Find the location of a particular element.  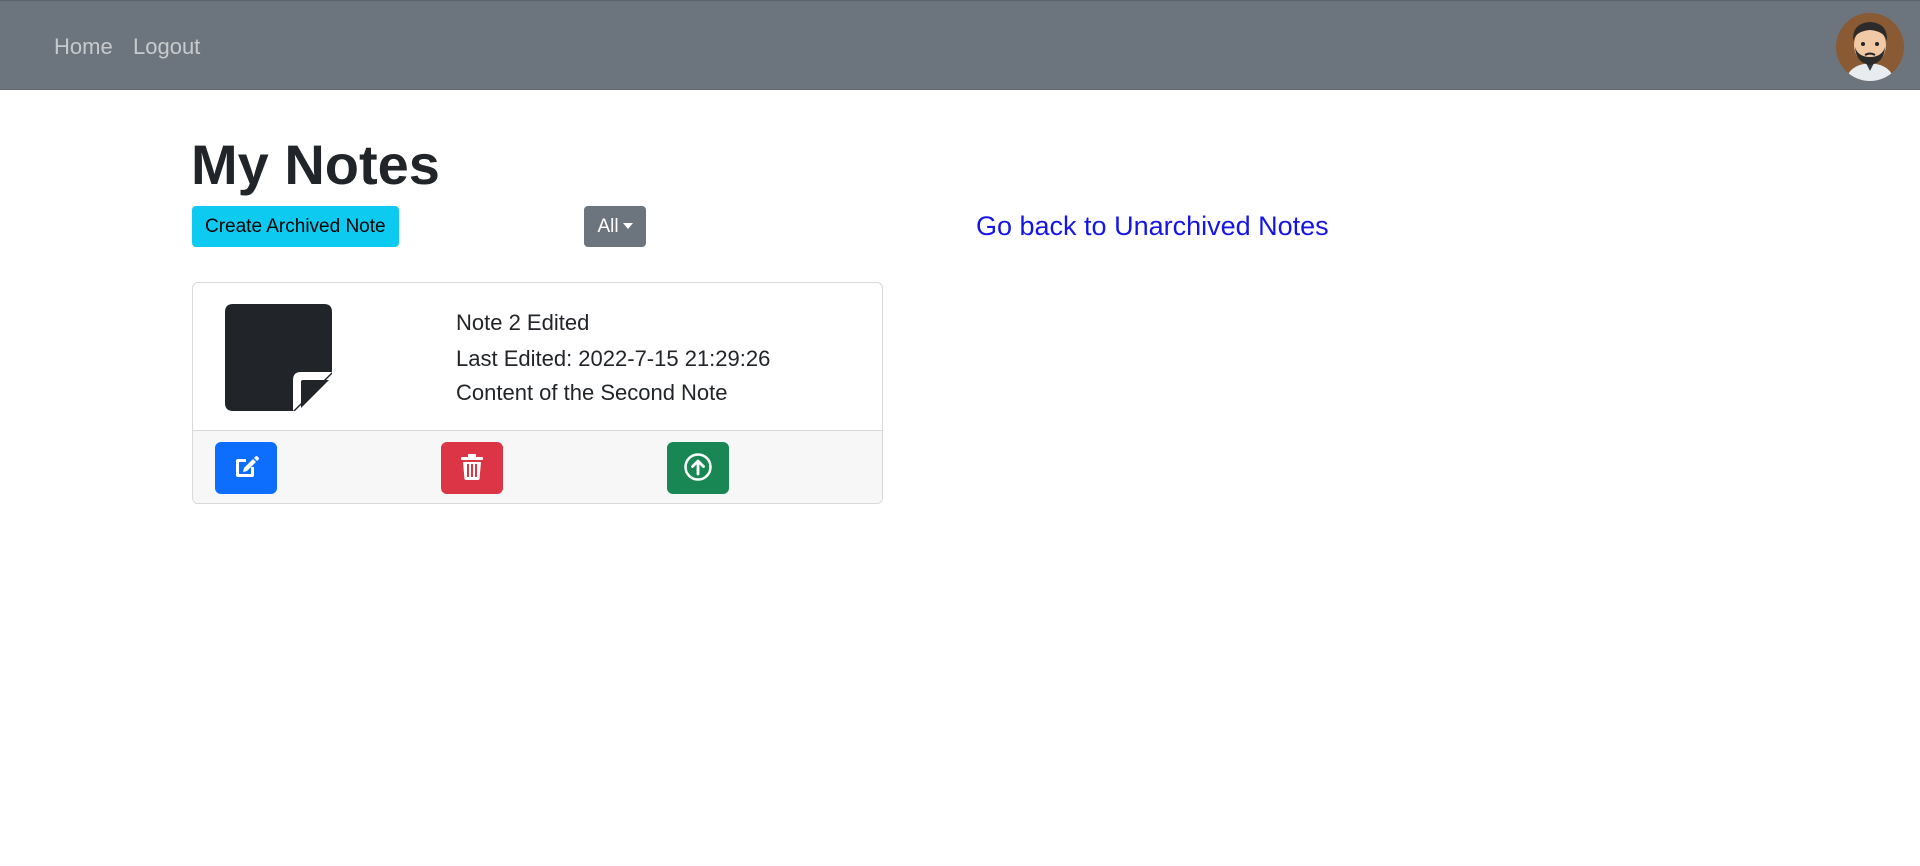

delete-note-button is located at coordinates (472, 468).